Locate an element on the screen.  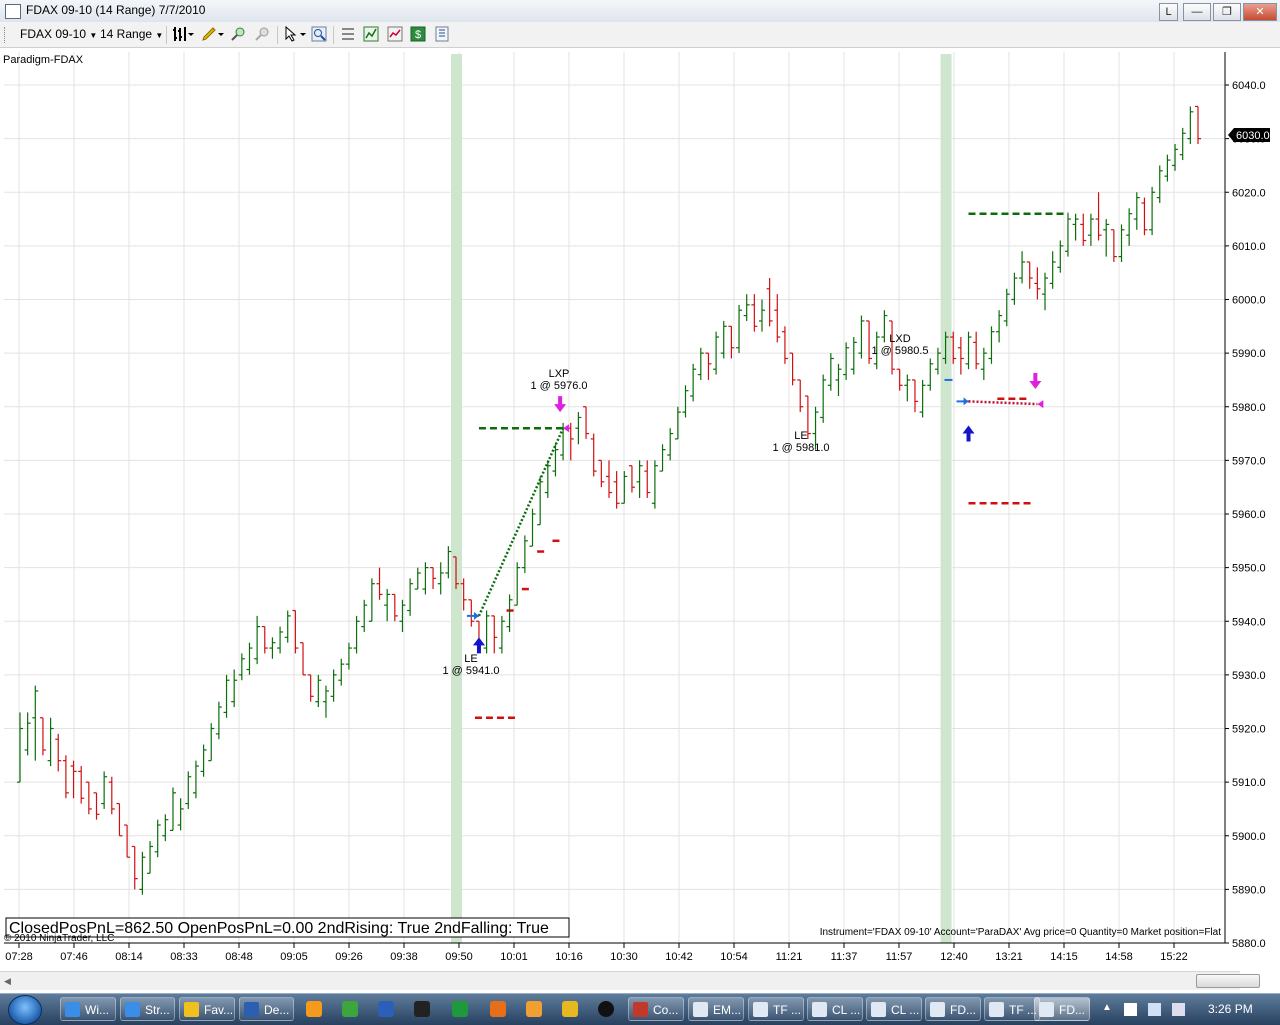
instrument-selector: FDAX 09-10 ▼ is located at coordinates (58, 34).